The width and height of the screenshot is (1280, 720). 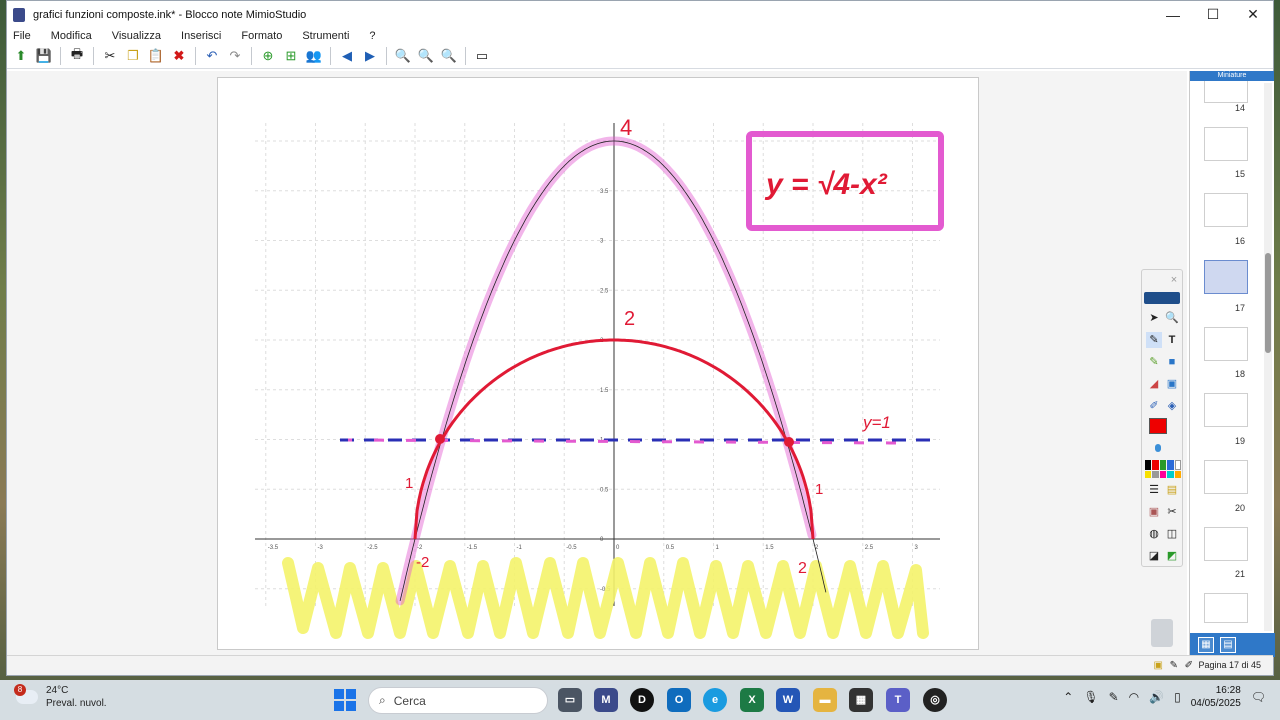 What do you see at coordinates (1172, 512) in the screenshot?
I see `tools-icon: ✂` at bounding box center [1172, 512].